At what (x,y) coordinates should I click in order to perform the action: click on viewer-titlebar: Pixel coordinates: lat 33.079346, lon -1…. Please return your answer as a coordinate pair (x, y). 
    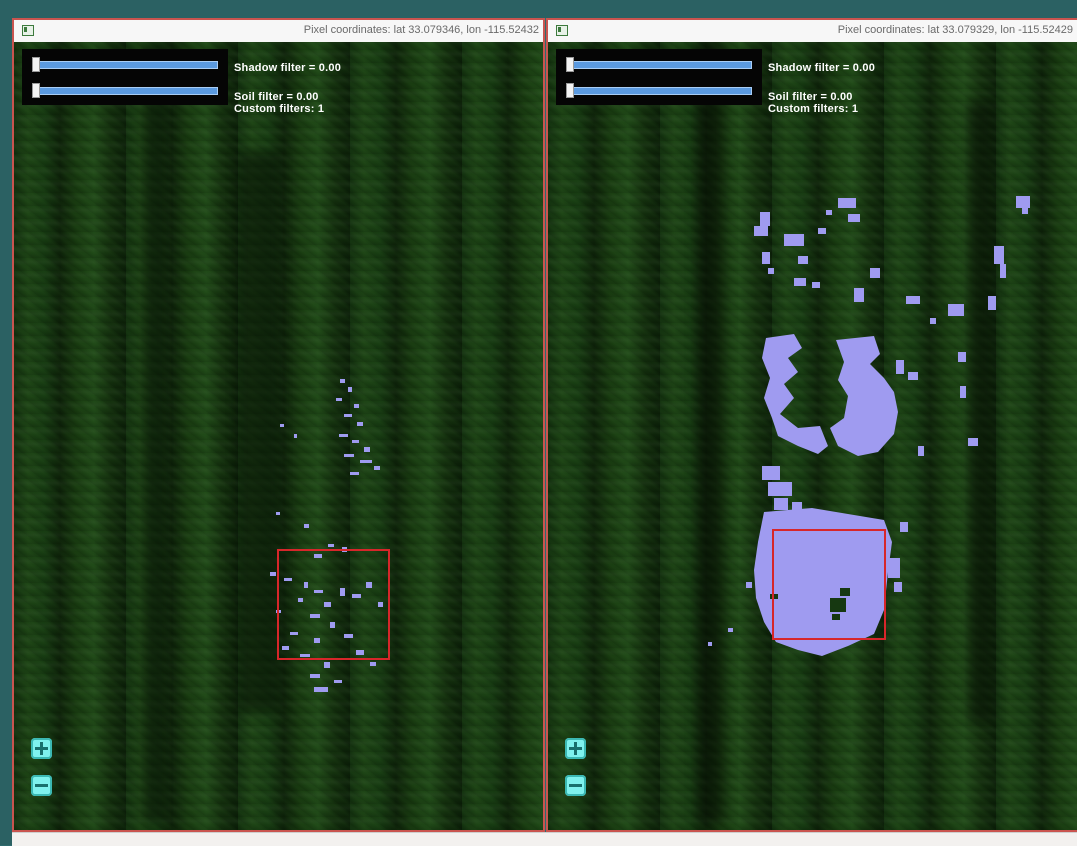
    Looking at the image, I should click on (278, 31).